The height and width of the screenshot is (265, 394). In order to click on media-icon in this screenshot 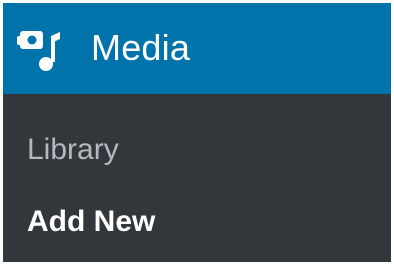, I will do `click(38, 51)`.